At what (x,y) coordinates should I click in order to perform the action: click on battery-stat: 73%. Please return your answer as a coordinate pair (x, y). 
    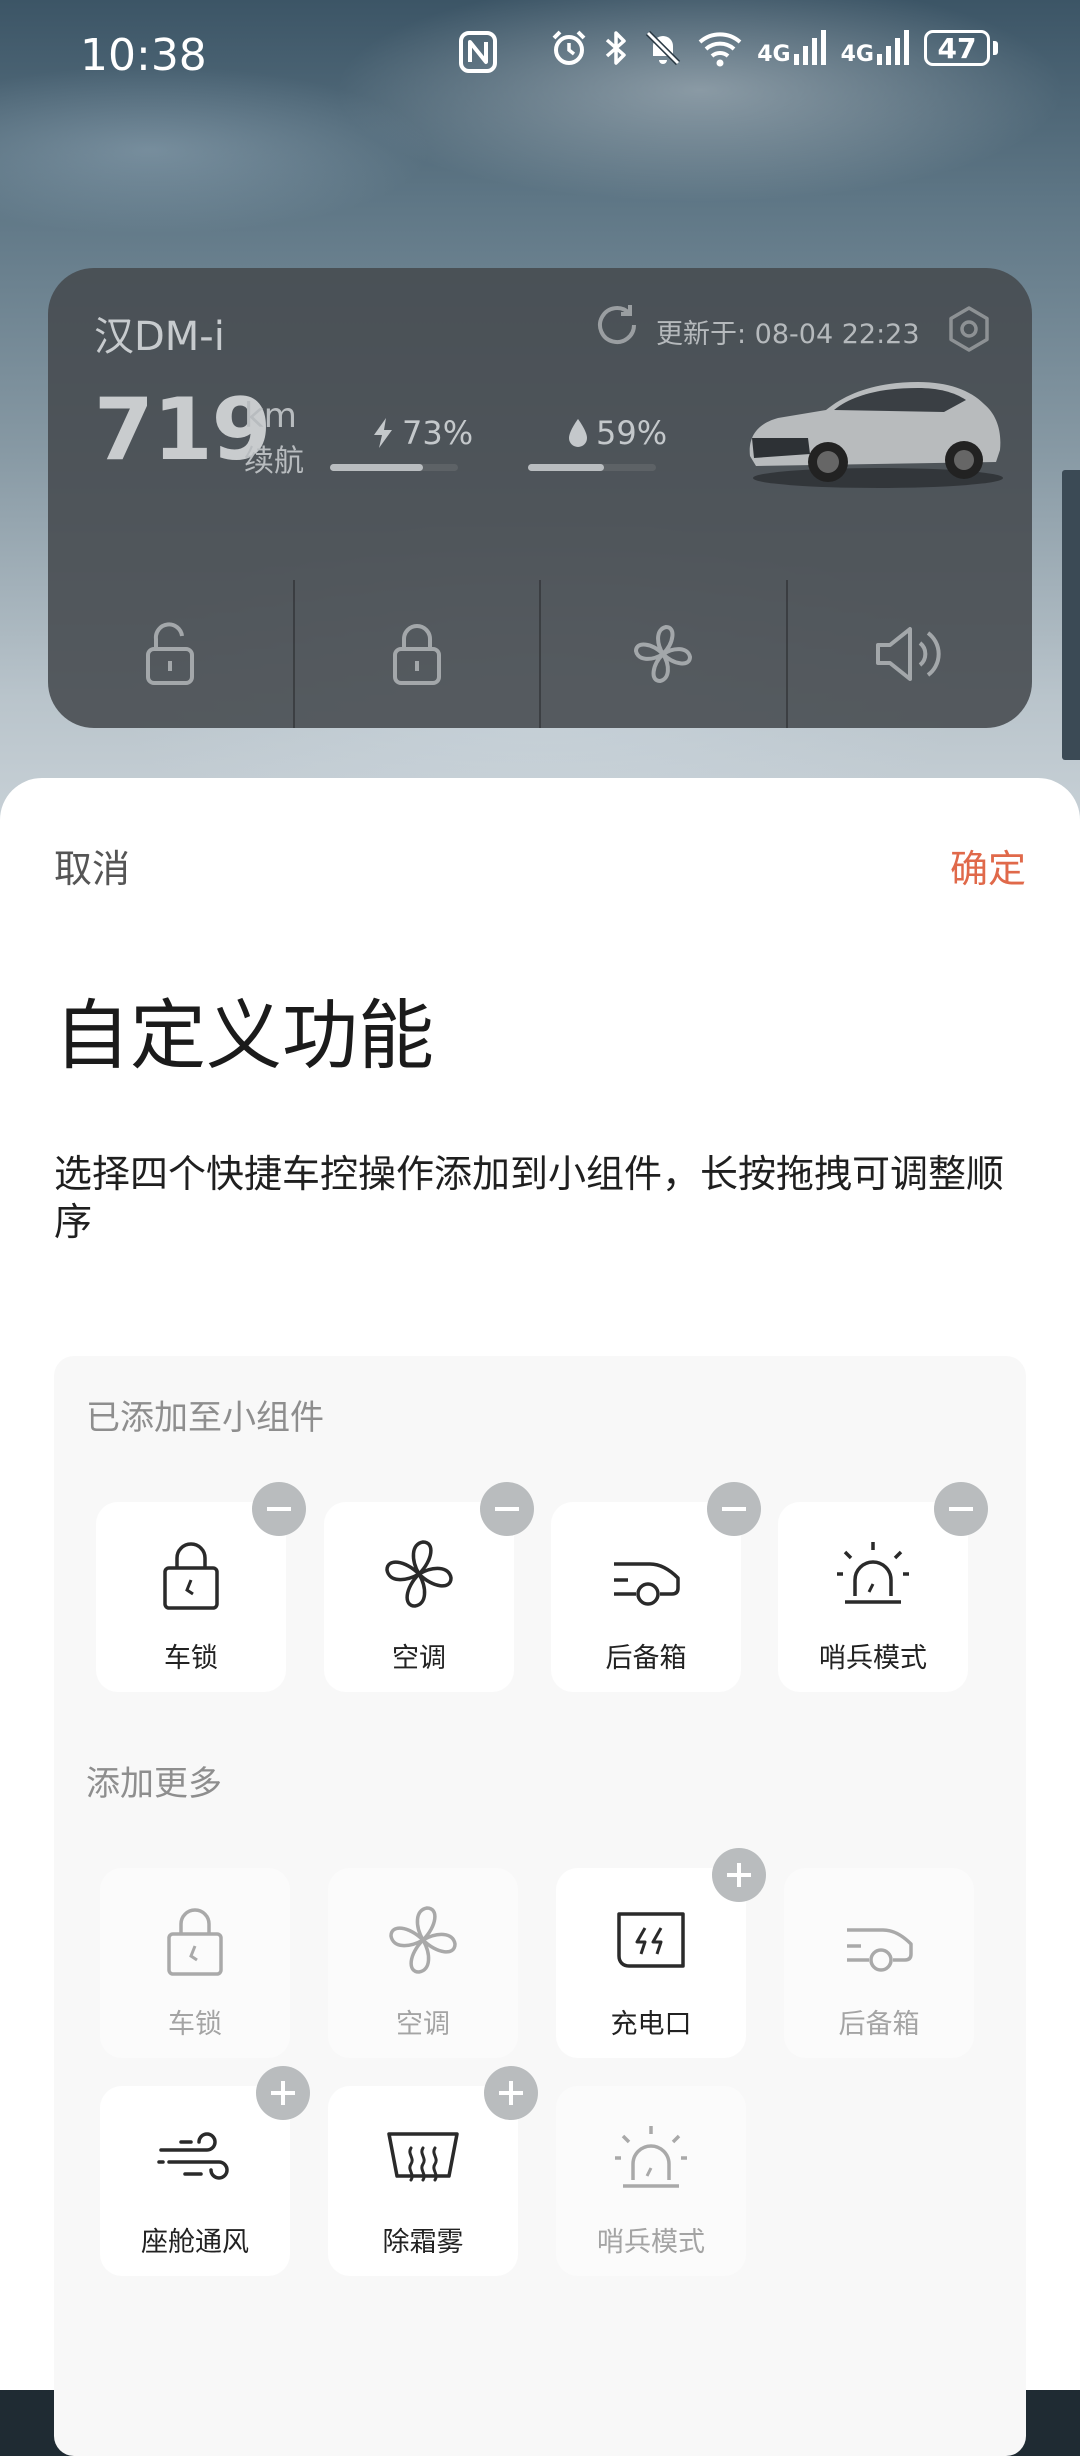
    Looking at the image, I should click on (421, 433).